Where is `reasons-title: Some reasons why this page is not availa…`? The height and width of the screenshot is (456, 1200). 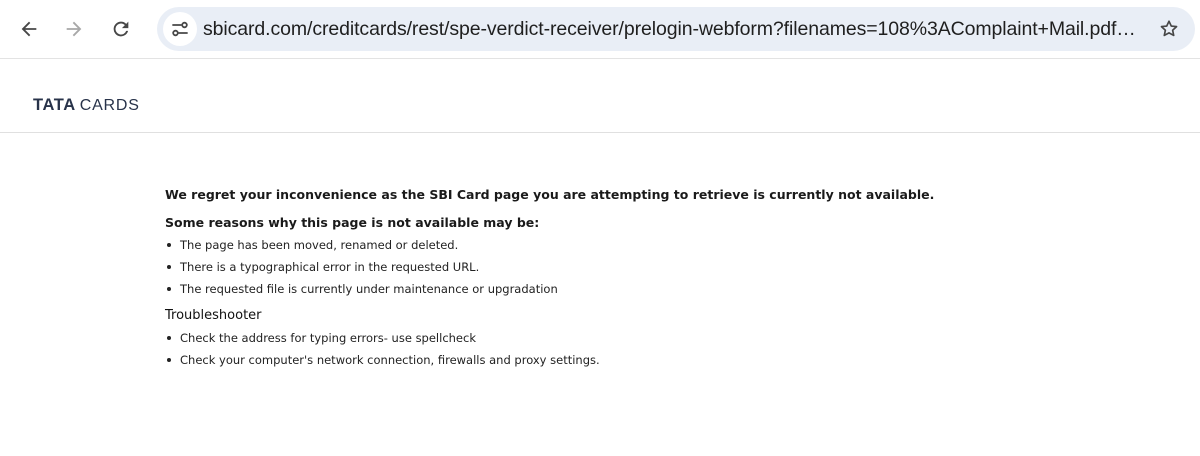 reasons-title: Some reasons why this page is not availa… is located at coordinates (352, 222).